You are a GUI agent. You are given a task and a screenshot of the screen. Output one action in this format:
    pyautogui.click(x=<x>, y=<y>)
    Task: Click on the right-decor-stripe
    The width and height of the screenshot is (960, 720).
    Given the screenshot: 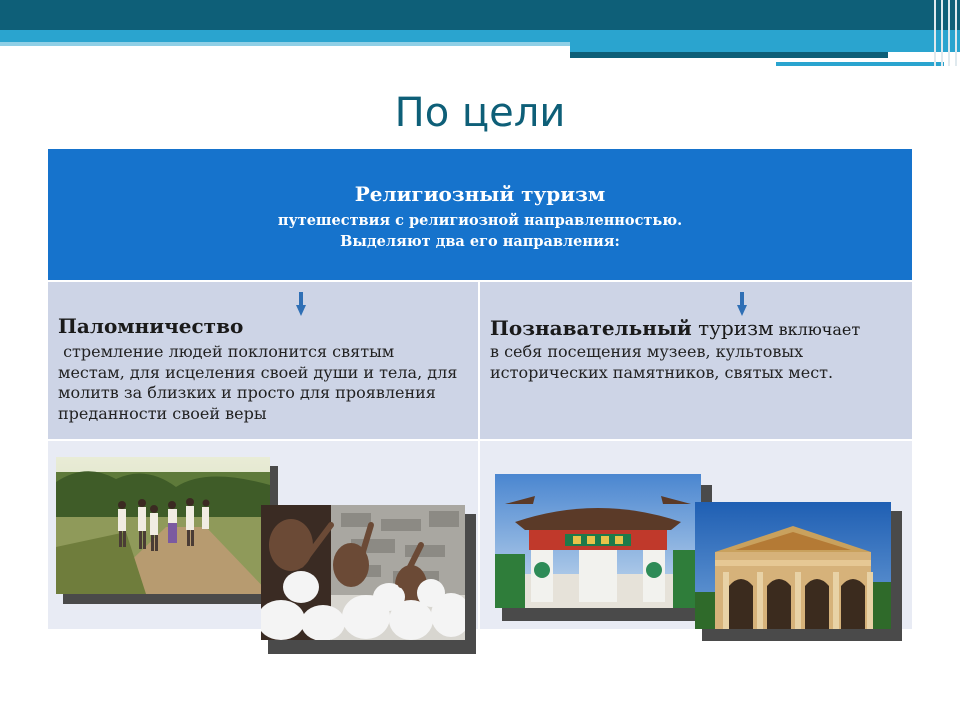 What is the action you would take?
    pyautogui.click(x=765, y=47)
    